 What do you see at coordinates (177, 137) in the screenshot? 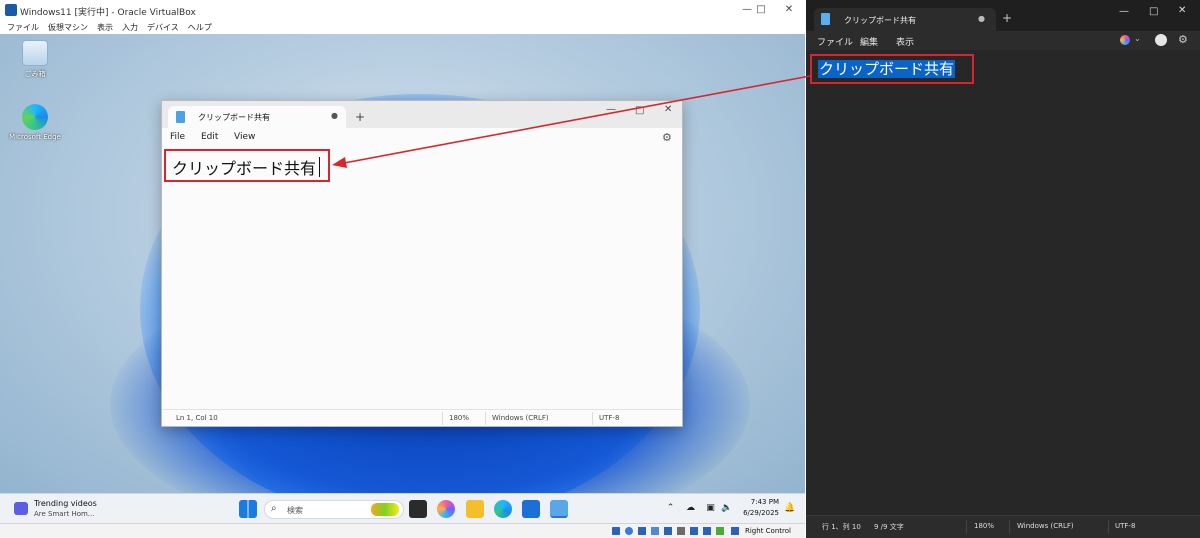
I see `guest-menu-file: File` at bounding box center [177, 137].